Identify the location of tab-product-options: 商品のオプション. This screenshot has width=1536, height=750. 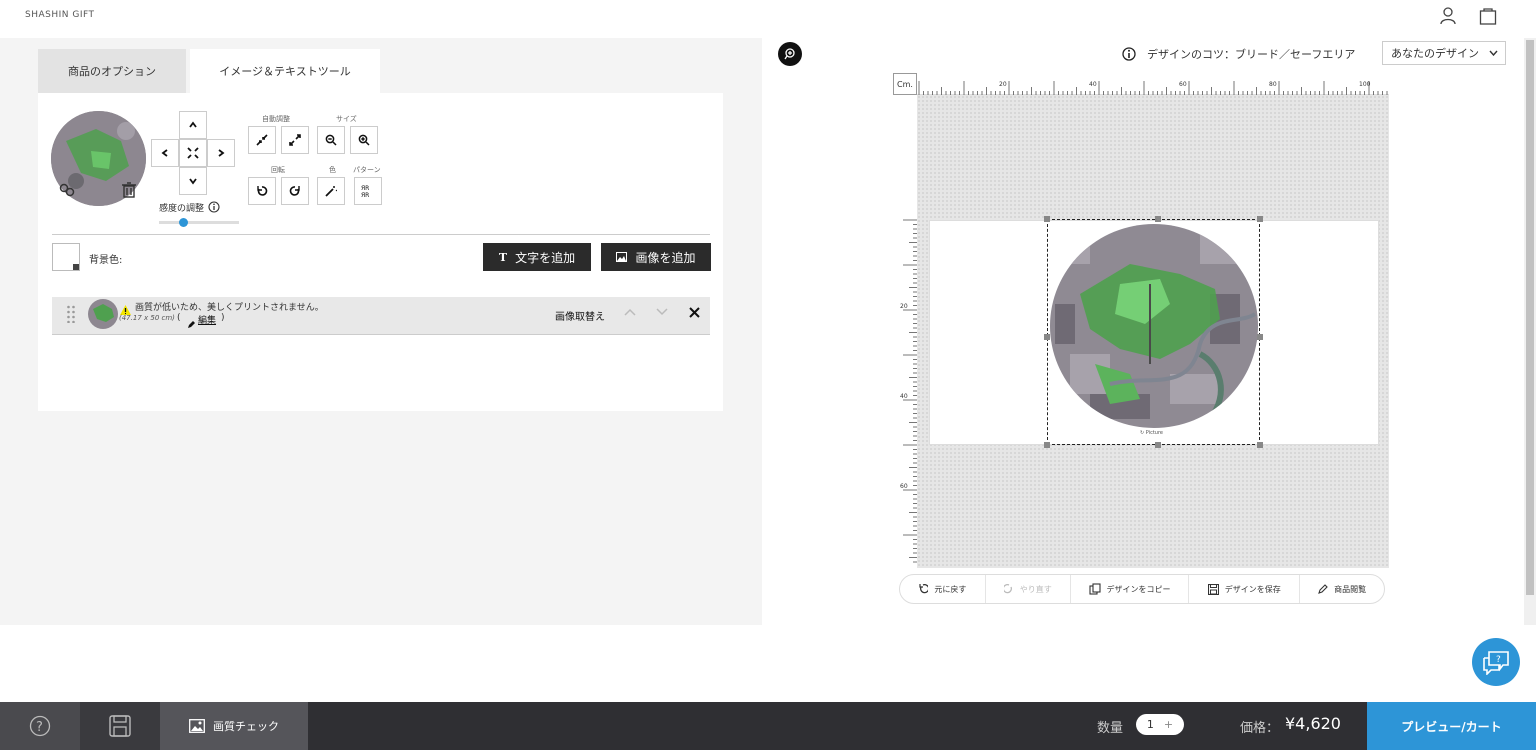
(112, 71).